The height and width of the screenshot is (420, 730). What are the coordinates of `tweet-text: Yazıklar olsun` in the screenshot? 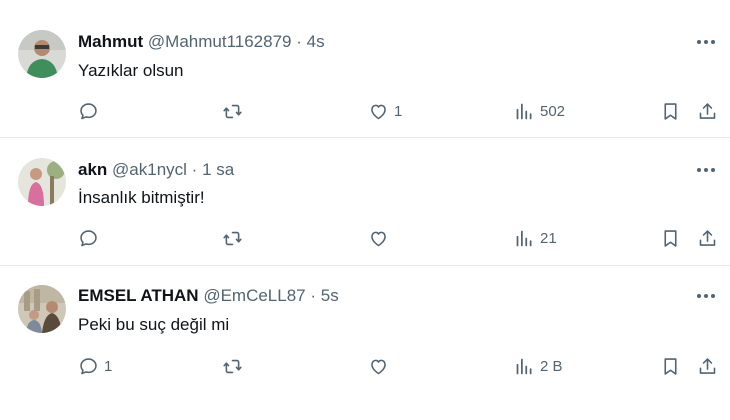 It's located at (131, 70).